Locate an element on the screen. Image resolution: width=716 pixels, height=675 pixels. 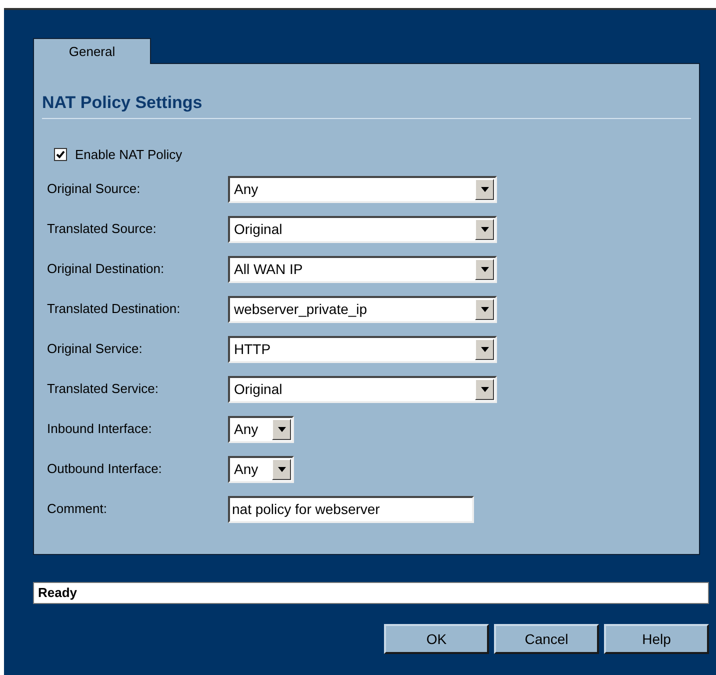
dropdown: All WAN IP is located at coordinates (362, 269).